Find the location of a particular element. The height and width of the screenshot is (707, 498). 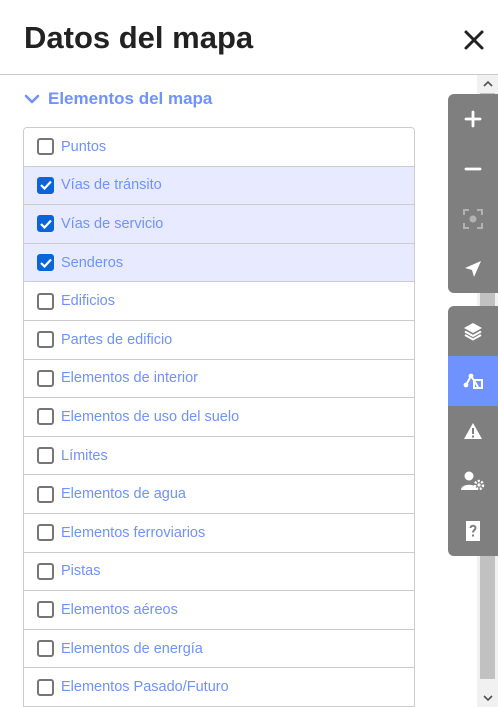

feature-label: Elementos de agua is located at coordinates (123, 494).